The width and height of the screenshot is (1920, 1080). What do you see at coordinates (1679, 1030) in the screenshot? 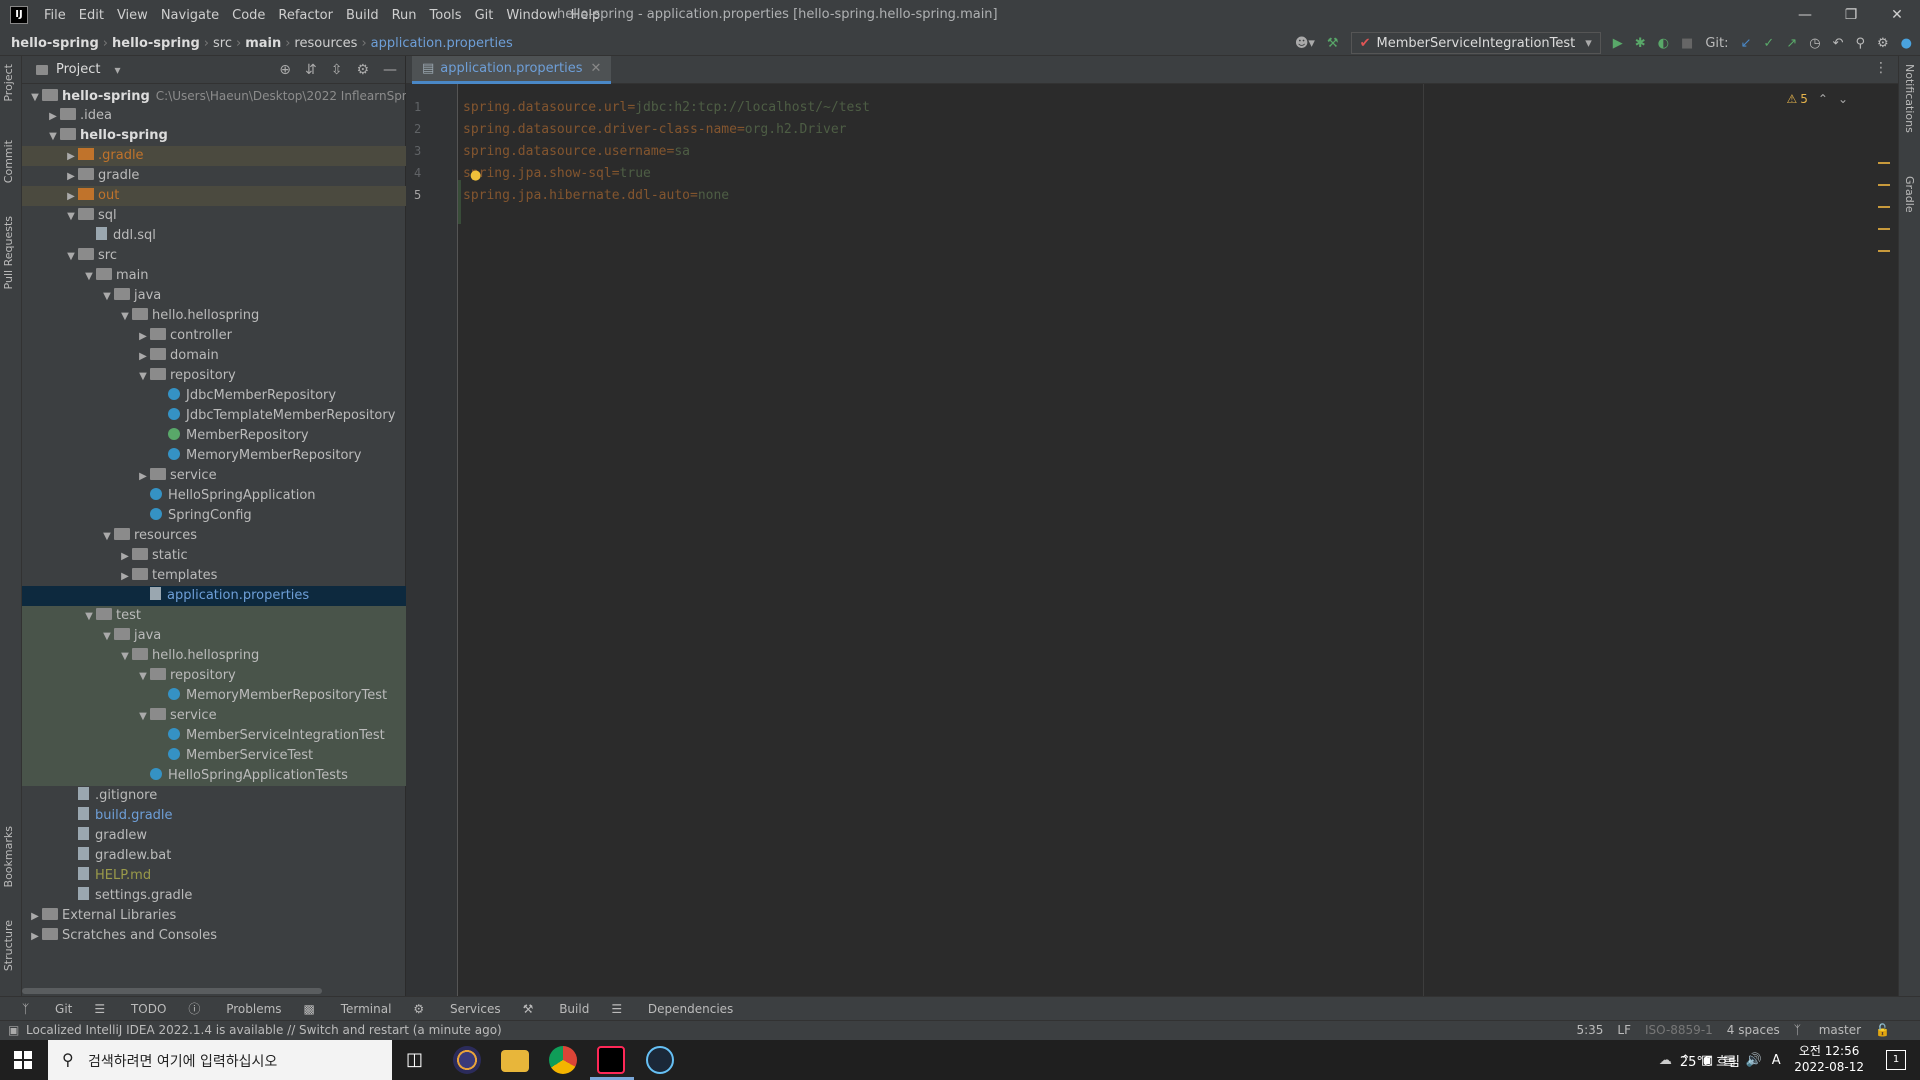
I see `file-encoding: ISO-8859-1` at bounding box center [1679, 1030].